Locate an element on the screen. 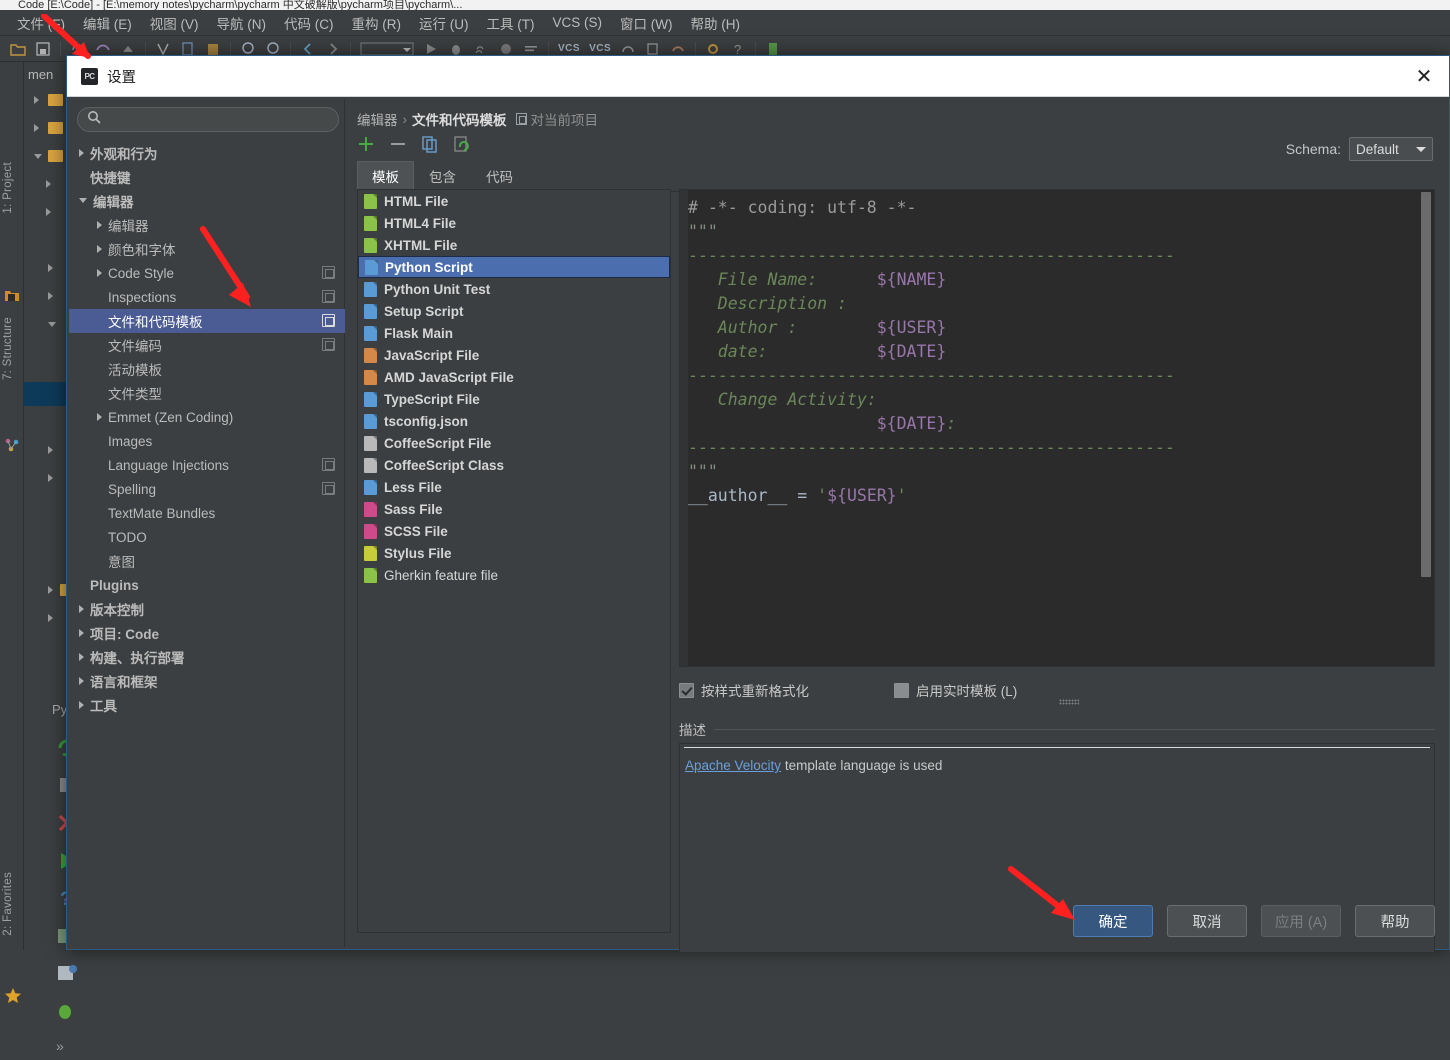 This screenshot has width=1450, height=1060. menu-view: 视图 (V) is located at coordinates (174, 23).